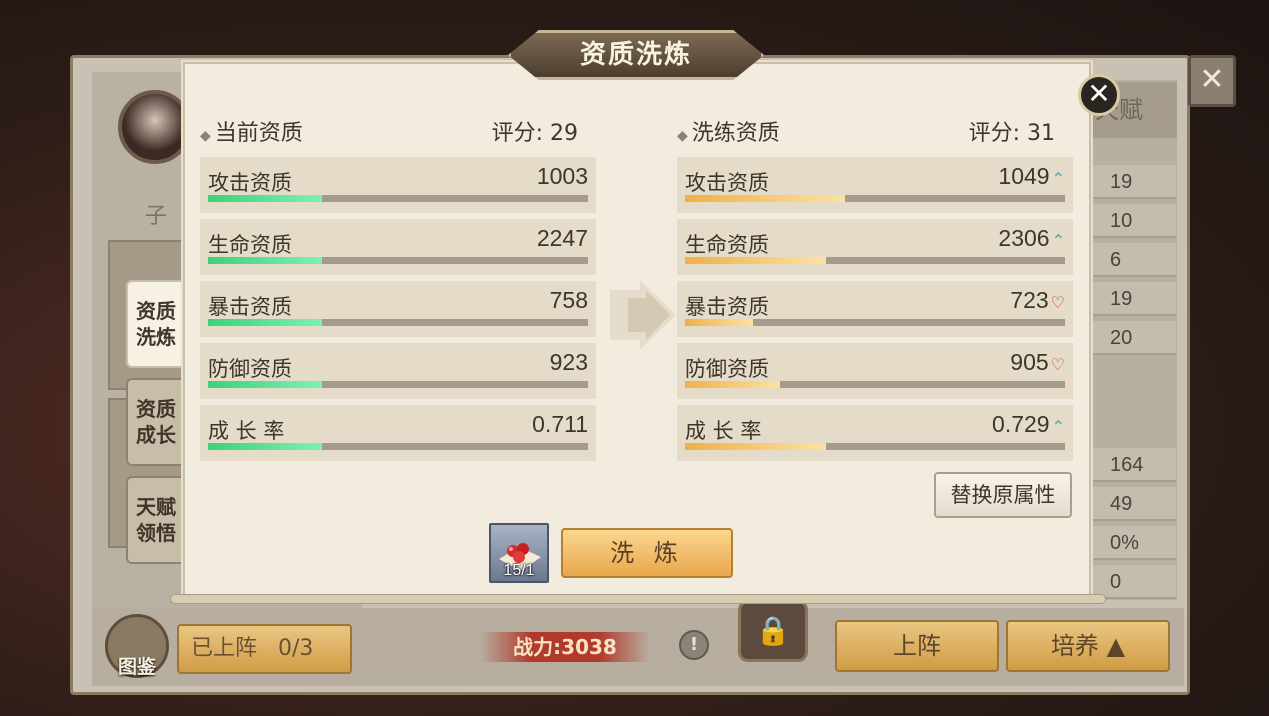  I want to click on stat-value-wrap: 923, so click(569, 362).